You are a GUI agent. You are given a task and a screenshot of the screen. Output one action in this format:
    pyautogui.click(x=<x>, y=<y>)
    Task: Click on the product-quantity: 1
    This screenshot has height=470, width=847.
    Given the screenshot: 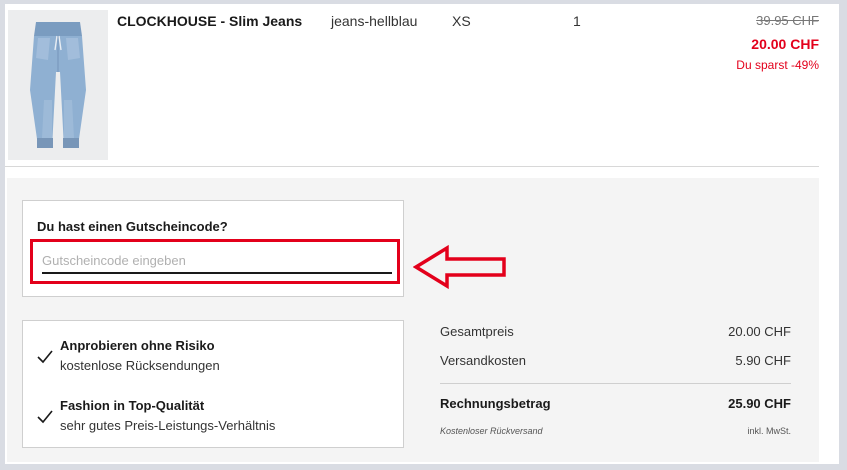 What is the action you would take?
    pyautogui.click(x=577, y=21)
    